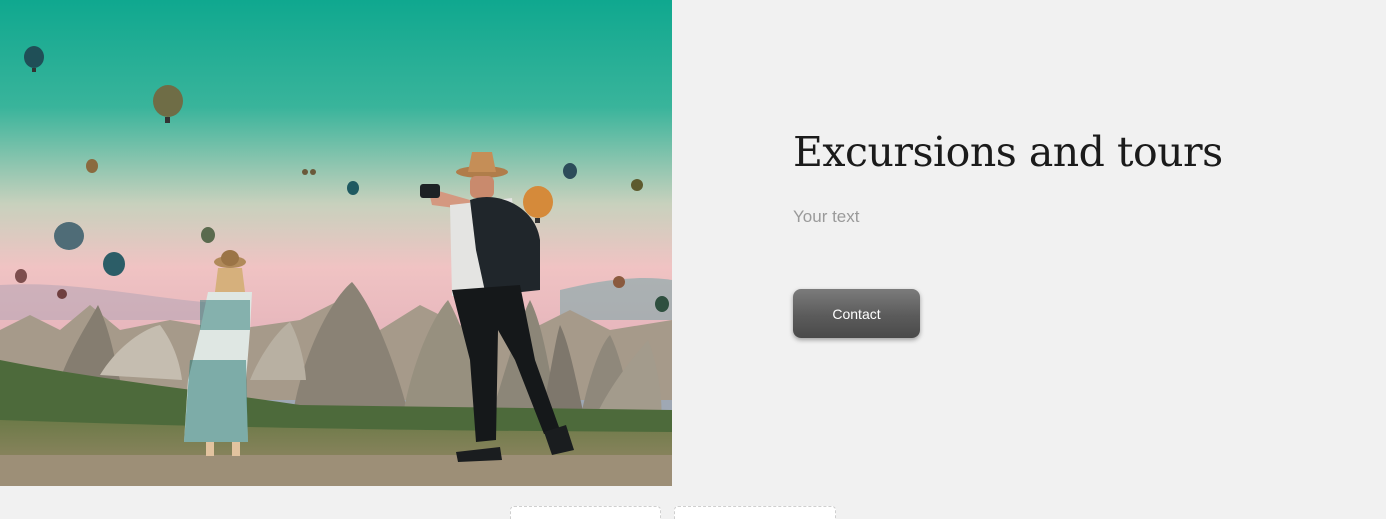 The image size is (1386, 519). Describe the element at coordinates (826, 216) in the screenshot. I see `subtitle-text: Your text` at that location.